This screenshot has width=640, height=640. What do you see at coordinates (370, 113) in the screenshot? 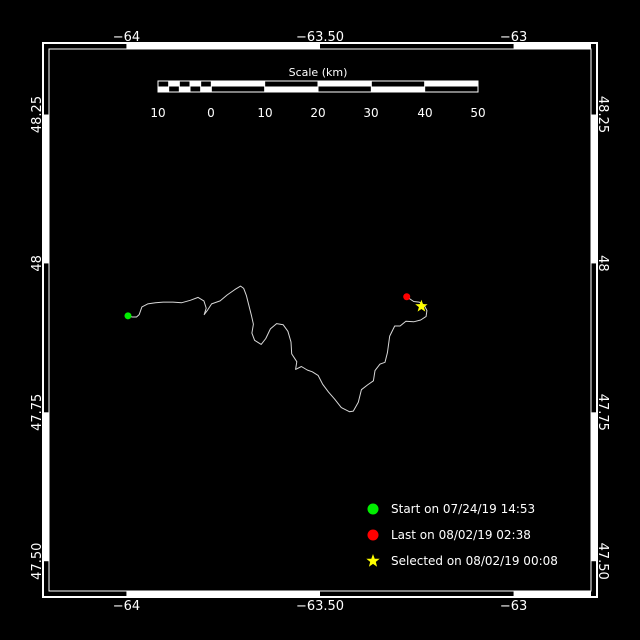
I see `scale-bar-label: 30` at bounding box center [370, 113].